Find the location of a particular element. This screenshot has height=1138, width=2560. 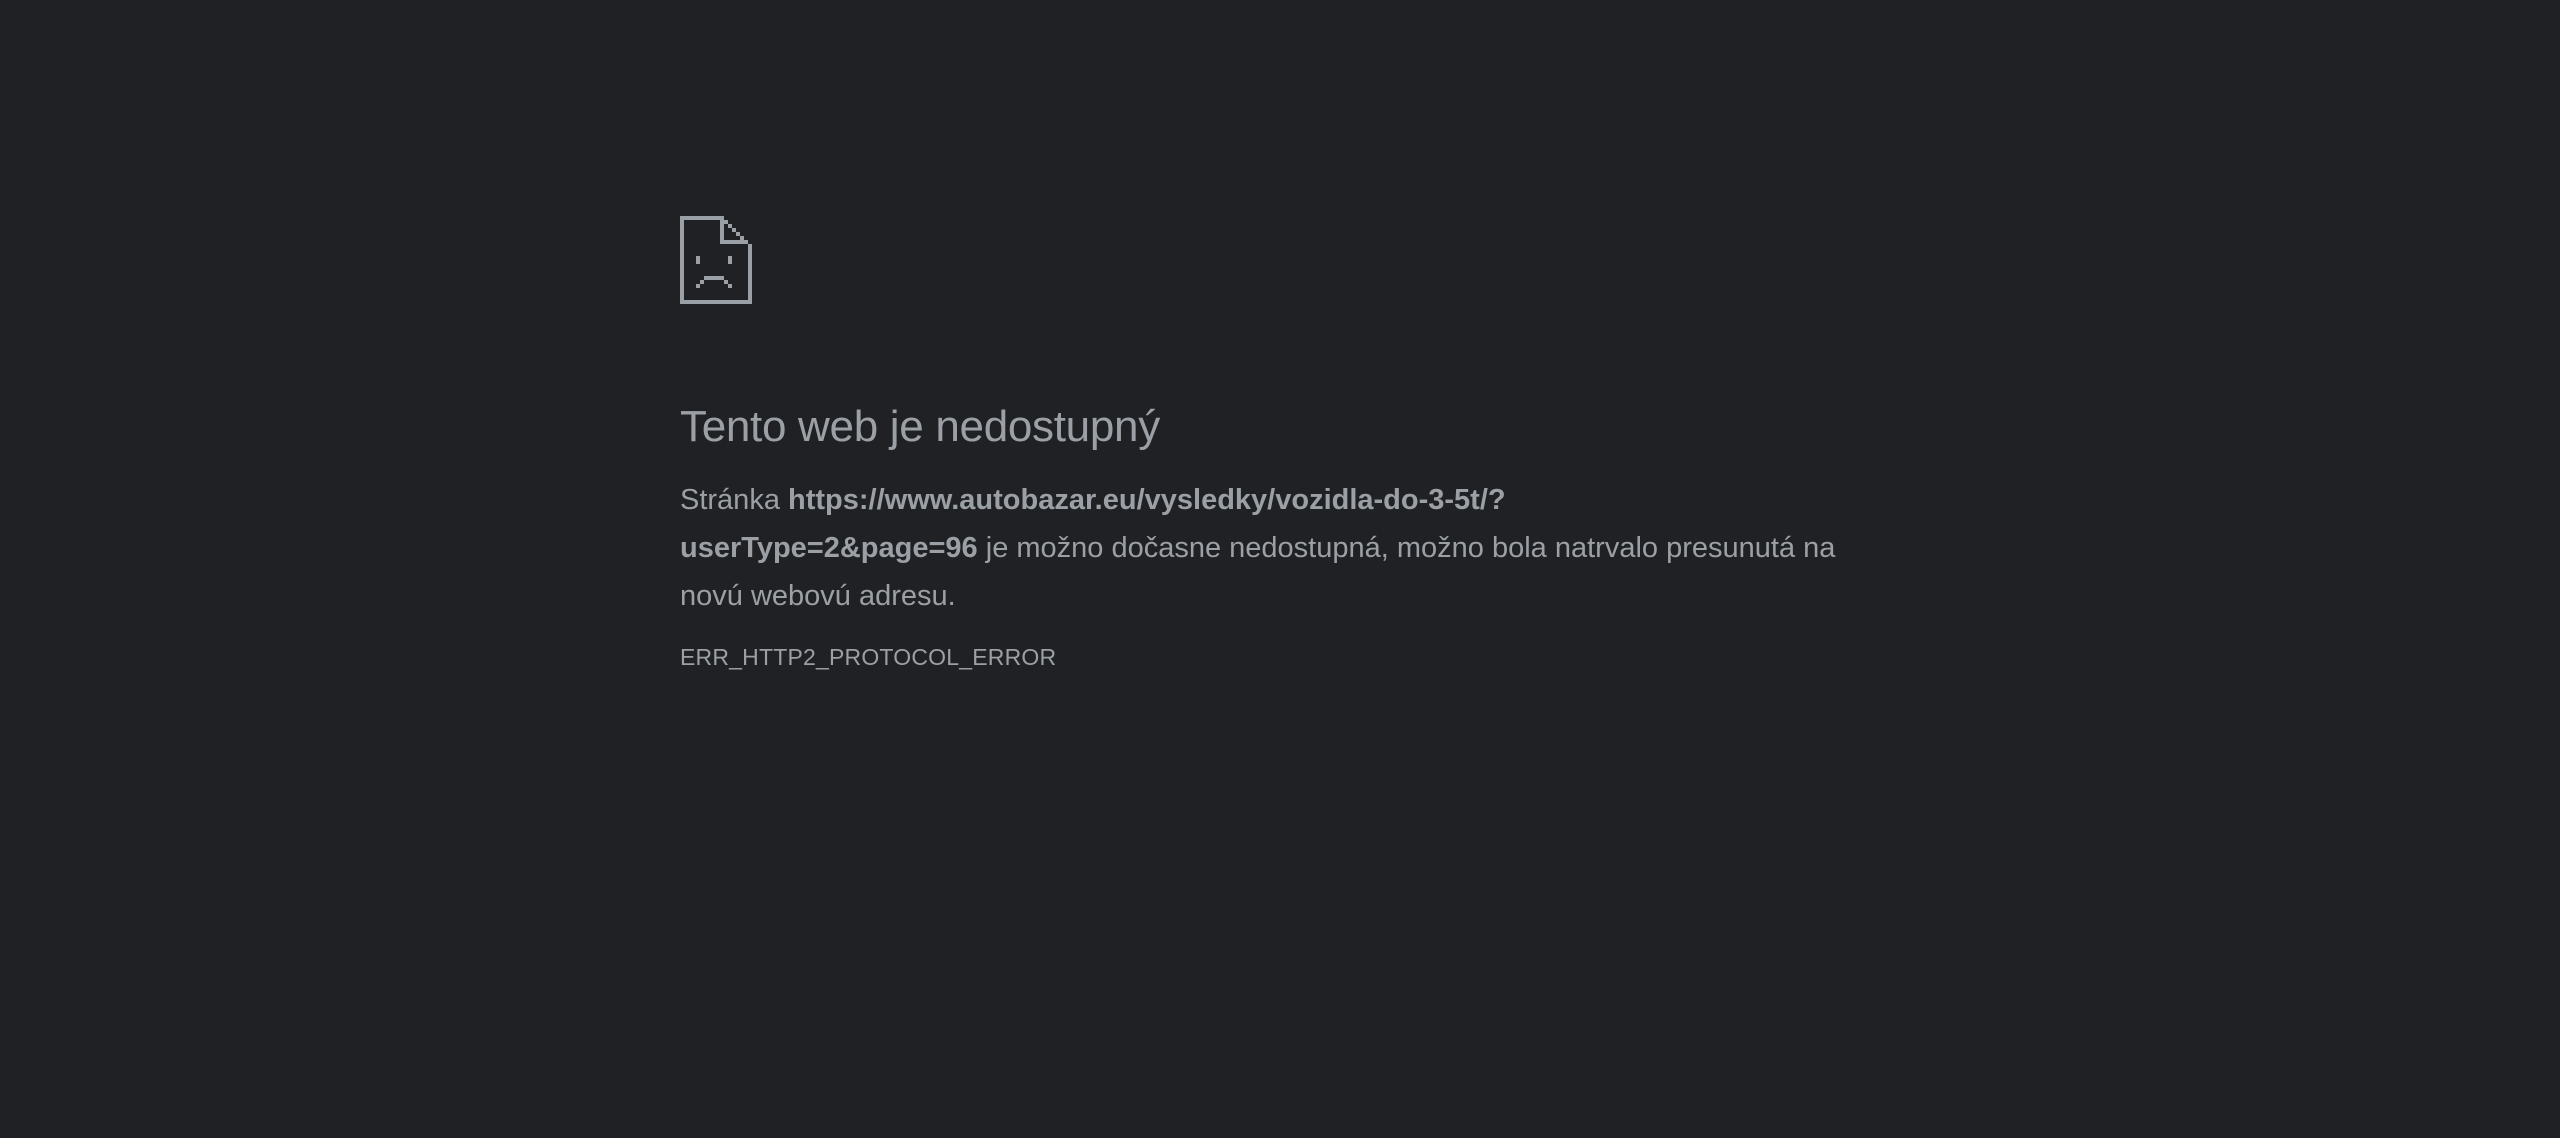

page-title: Tento web je nedostupný is located at coordinates (920, 426).